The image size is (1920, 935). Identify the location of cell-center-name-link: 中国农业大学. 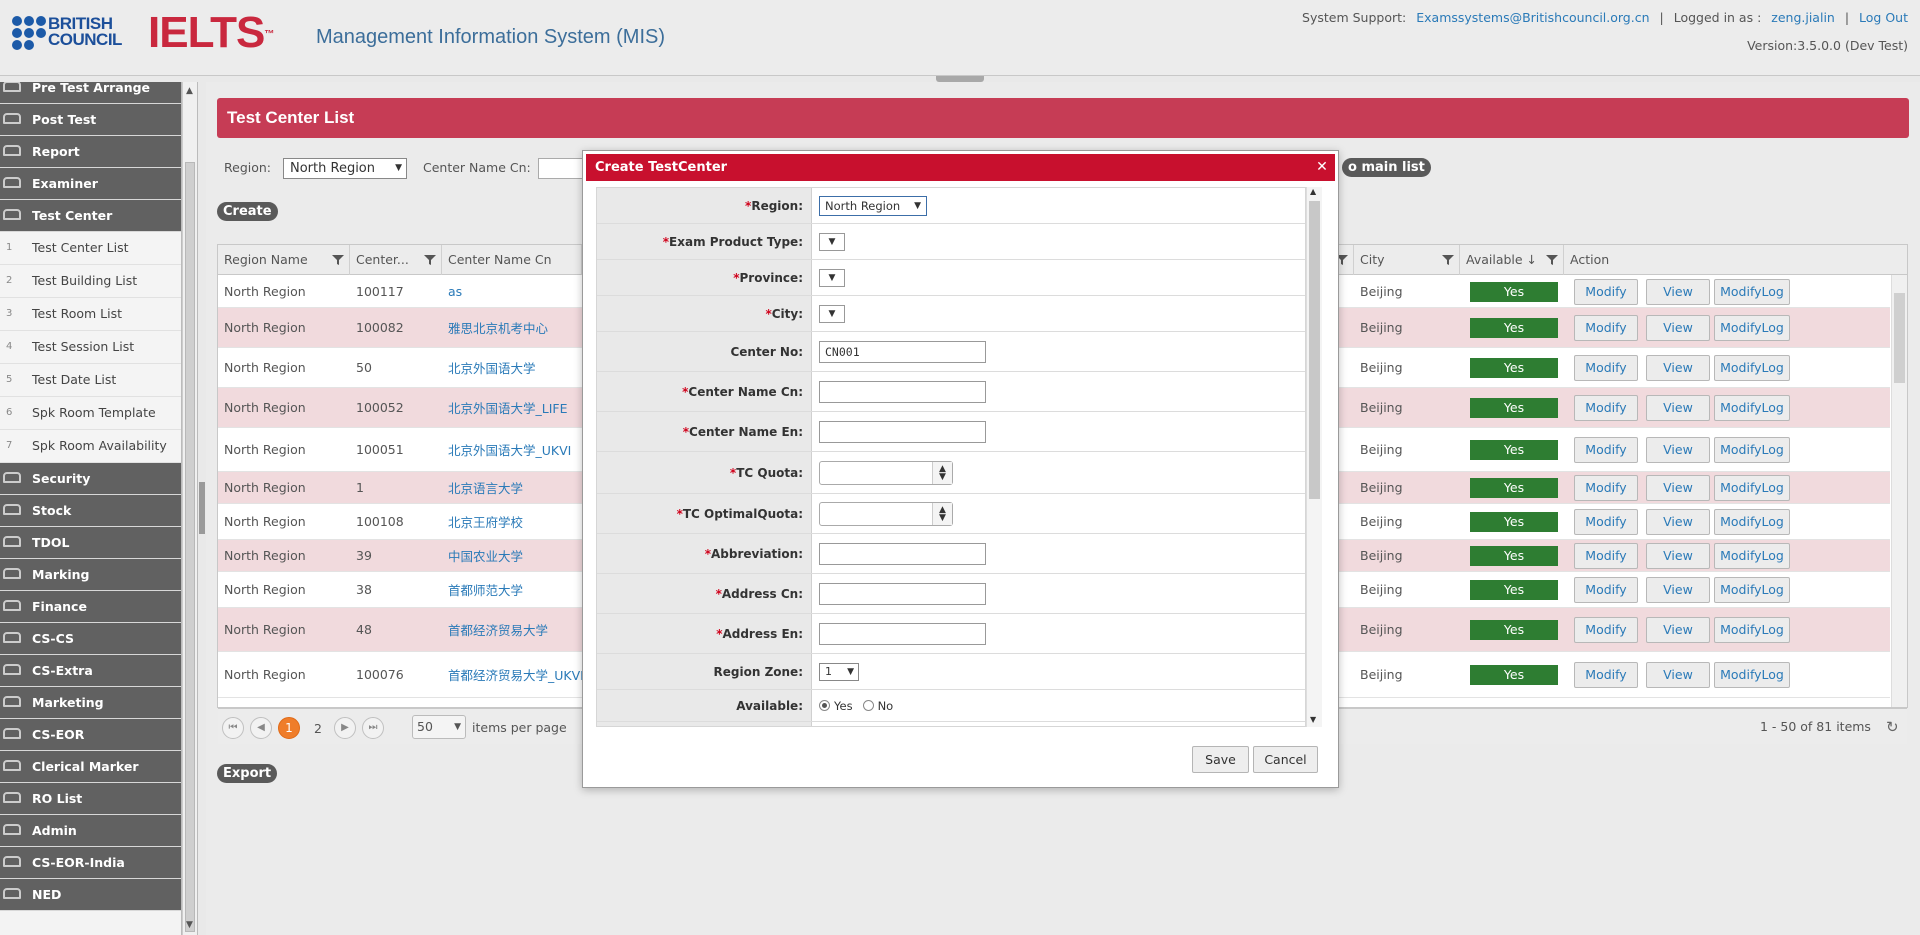
(482, 555).